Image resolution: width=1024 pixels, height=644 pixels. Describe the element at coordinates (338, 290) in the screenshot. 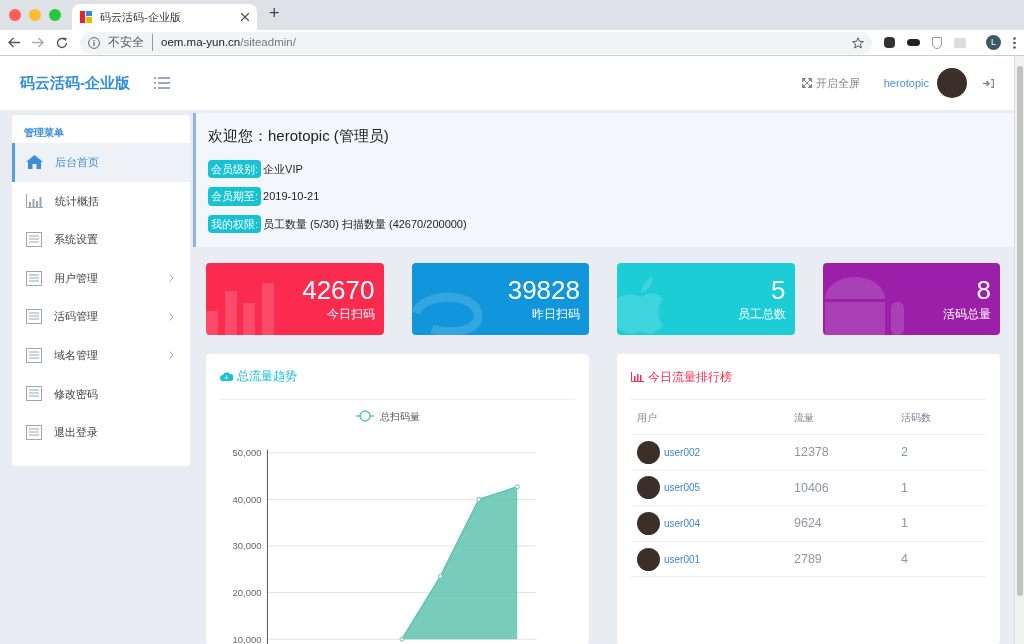

I see `stat-value: 42670` at that location.